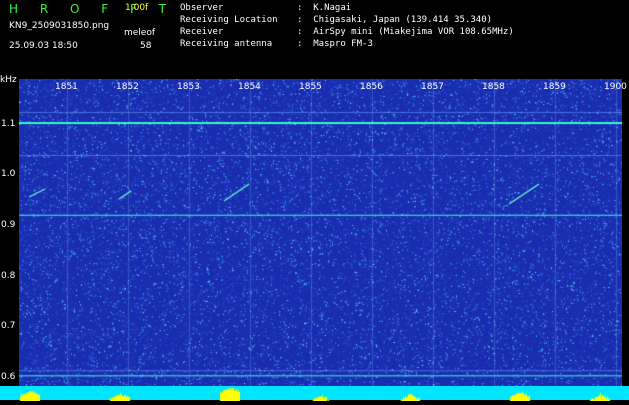 The height and width of the screenshot is (405, 629). I want to click on meta-observer-value: : K.Nagai, so click(324, 8).